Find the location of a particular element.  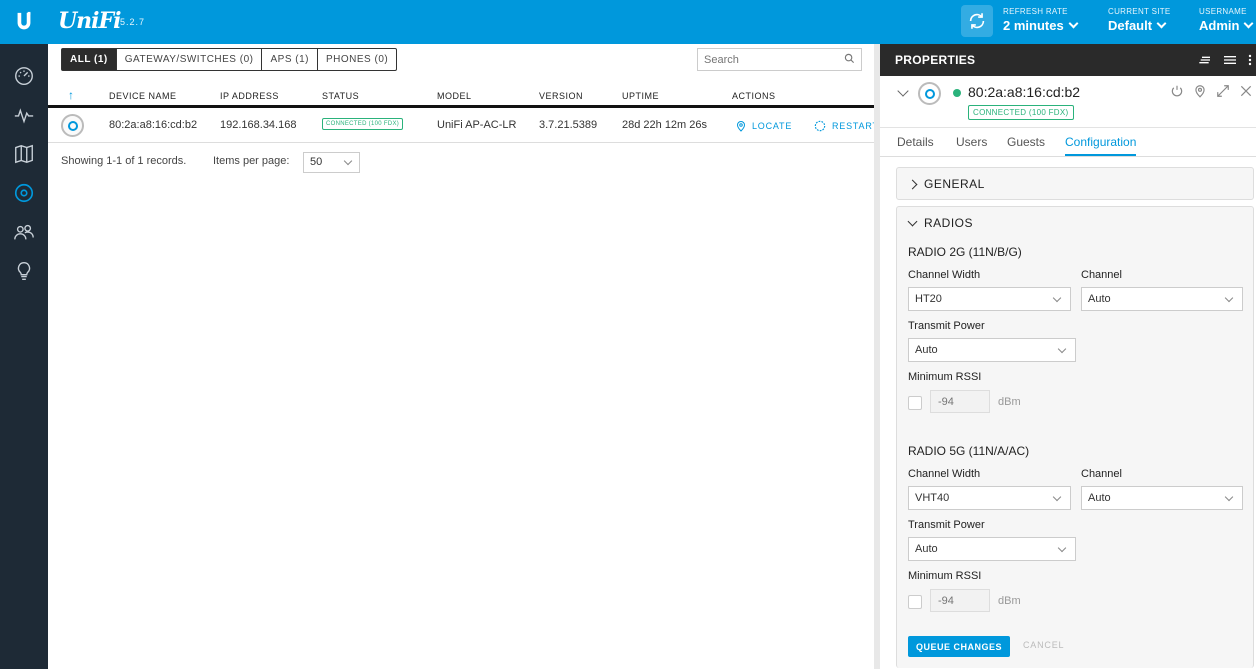

search-icon is located at coordinates (849, 60).